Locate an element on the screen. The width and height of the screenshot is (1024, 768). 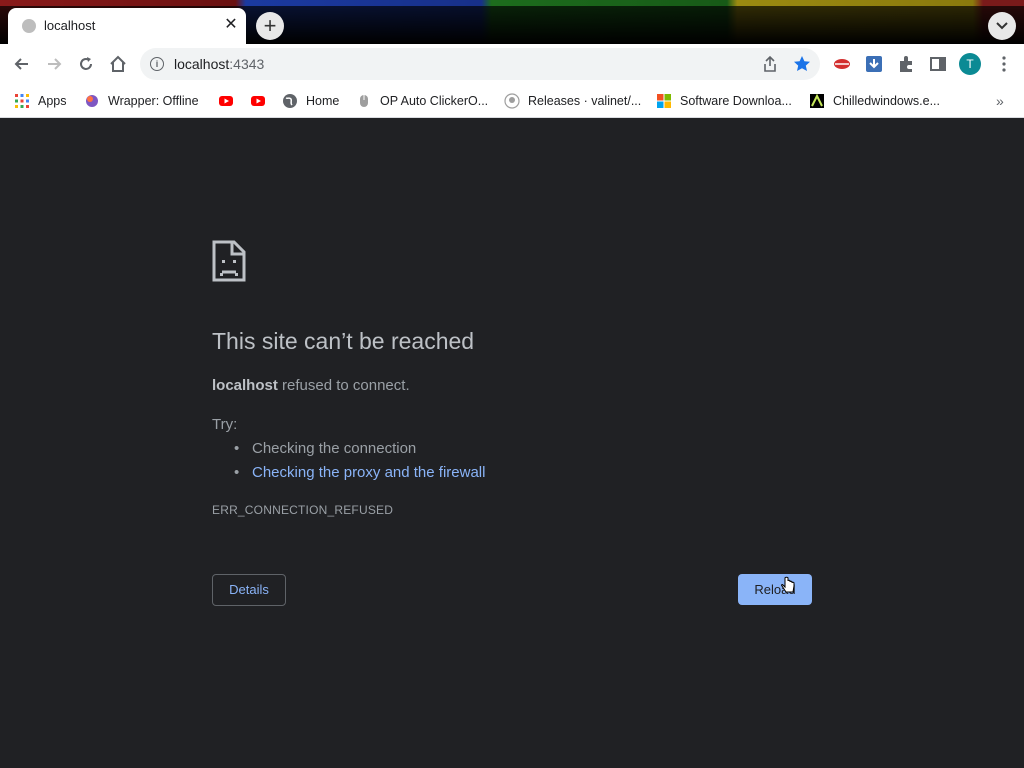
error-heading: This site can’t be reached is located at coordinates (343, 341).